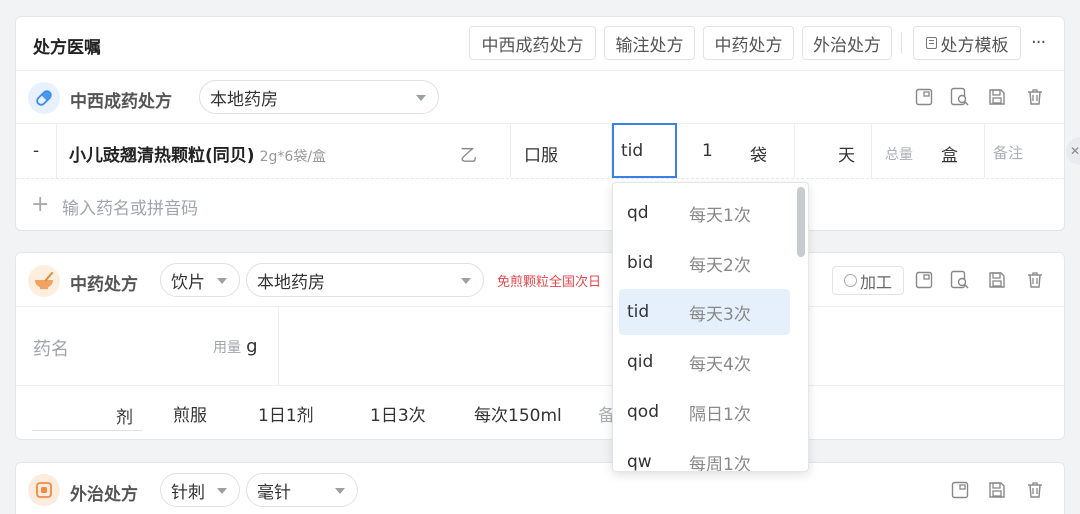 This screenshot has width=1080, height=514. What do you see at coordinates (540, 488) in the screenshot?
I see `external-prescription-card: 外治处方 针刺 毫针` at bounding box center [540, 488].